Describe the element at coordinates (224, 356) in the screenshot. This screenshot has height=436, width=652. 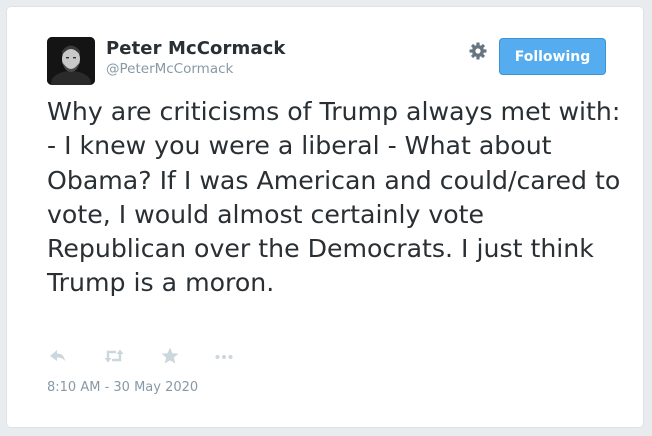
I see `more-icon` at that location.